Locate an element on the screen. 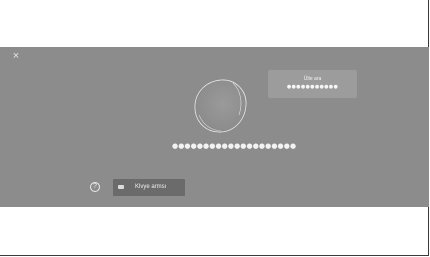  user-card-password-mask: ●●●●●●●●●●● is located at coordinates (312, 87).